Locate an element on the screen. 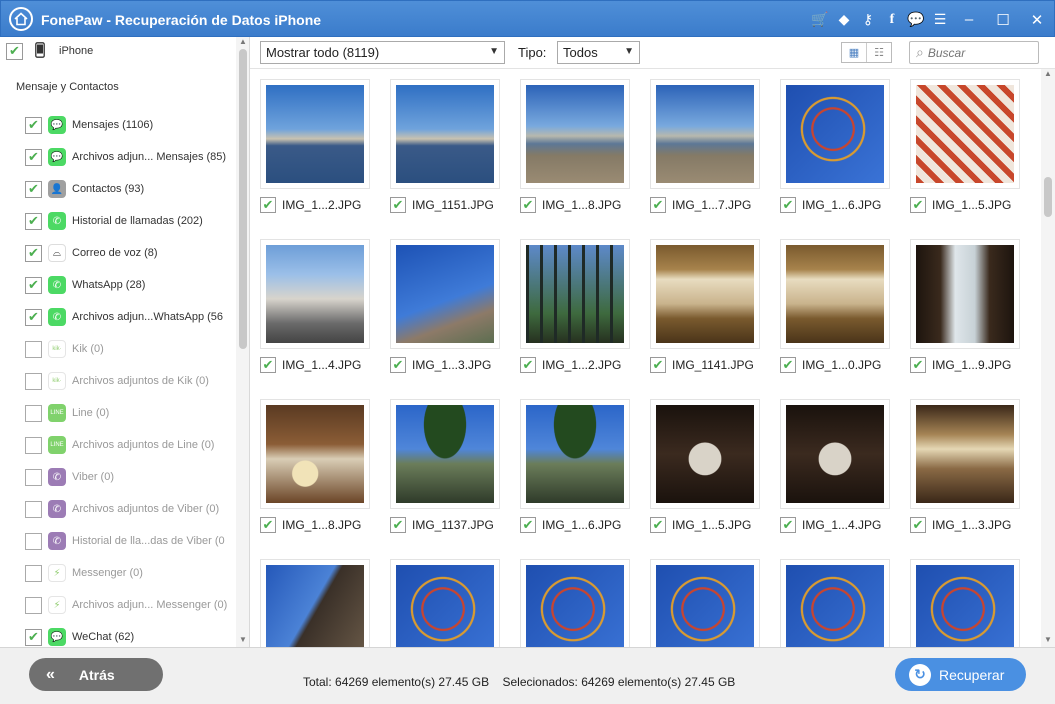 The image size is (1055, 704). sidebar-scrollbar: ▲ ▼ is located at coordinates (242, 342).